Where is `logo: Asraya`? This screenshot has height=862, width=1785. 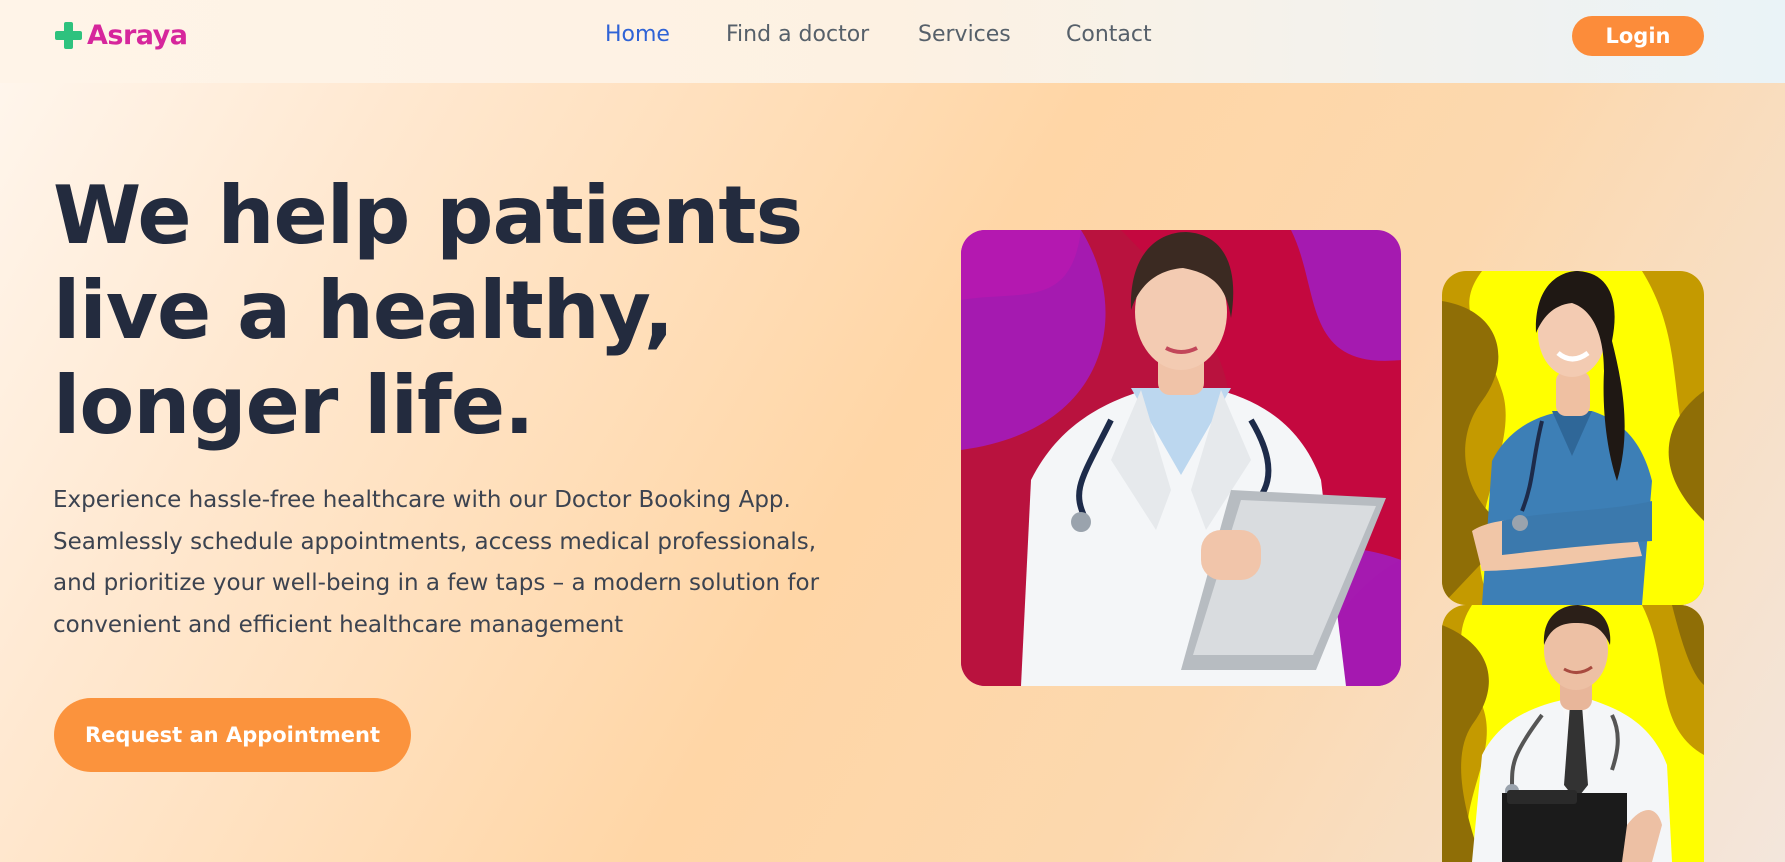
logo: Asraya is located at coordinates (121, 35).